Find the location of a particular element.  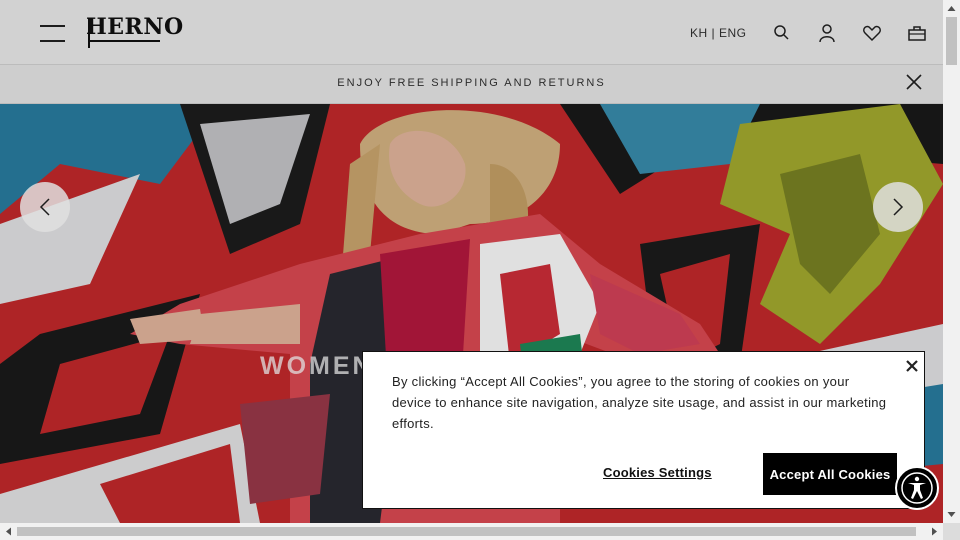

vertical-scroll-thumb is located at coordinates (951, 41).